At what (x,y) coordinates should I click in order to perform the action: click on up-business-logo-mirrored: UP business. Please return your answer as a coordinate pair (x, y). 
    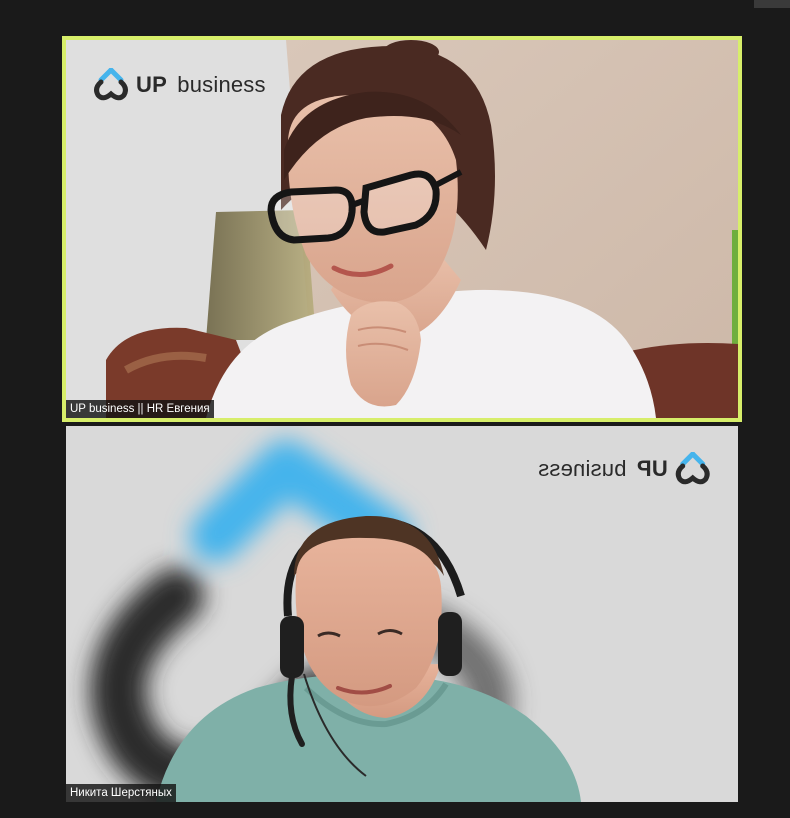
    Looking at the image, I should click on (625, 469).